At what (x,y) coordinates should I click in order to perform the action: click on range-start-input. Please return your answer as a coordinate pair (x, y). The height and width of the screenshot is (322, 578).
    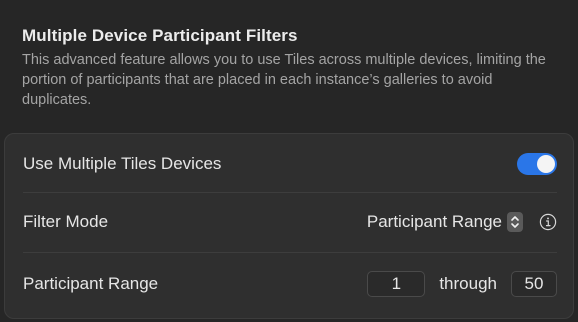
    Looking at the image, I should click on (396, 284).